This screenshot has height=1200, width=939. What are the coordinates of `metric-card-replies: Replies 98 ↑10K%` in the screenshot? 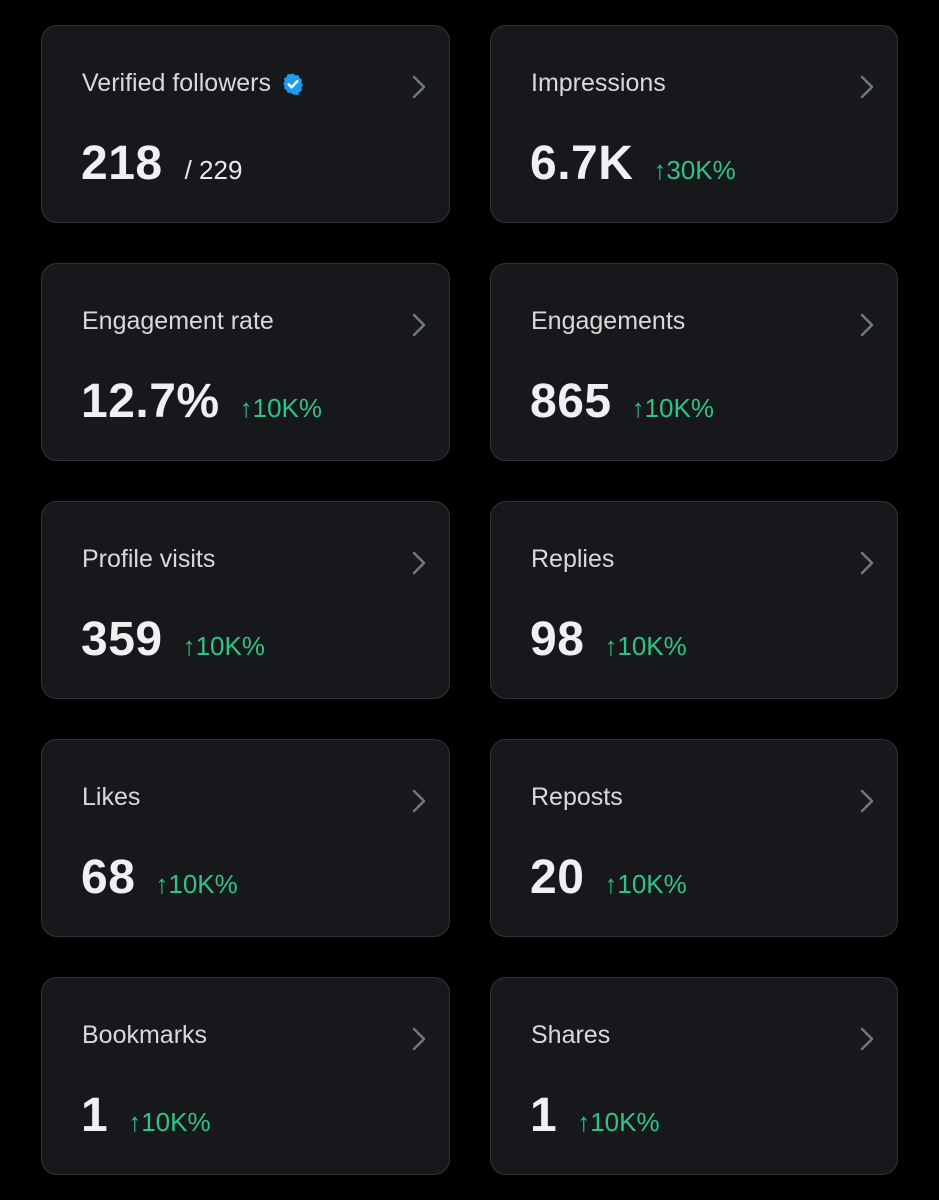 It's located at (694, 600).